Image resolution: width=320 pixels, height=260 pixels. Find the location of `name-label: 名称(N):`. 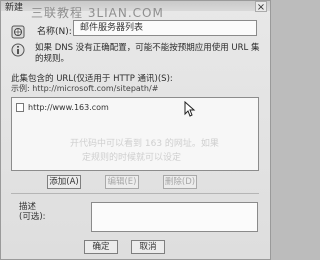

name-label: 名称(N): is located at coordinates (54, 32).